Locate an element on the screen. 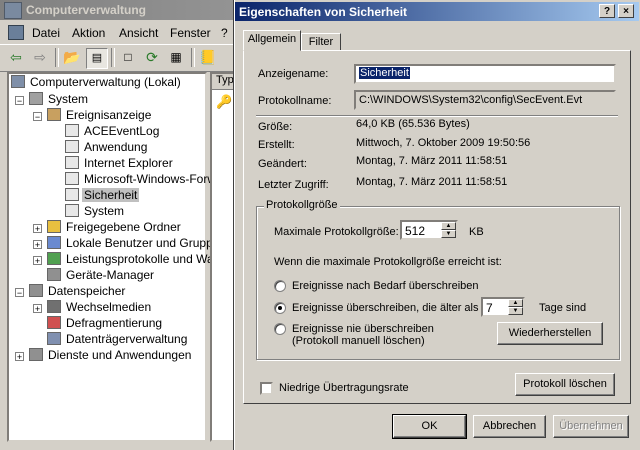  tree-item-datentraegerverwaltung: Datenträgerverwaltung is located at coordinates (118, 340).